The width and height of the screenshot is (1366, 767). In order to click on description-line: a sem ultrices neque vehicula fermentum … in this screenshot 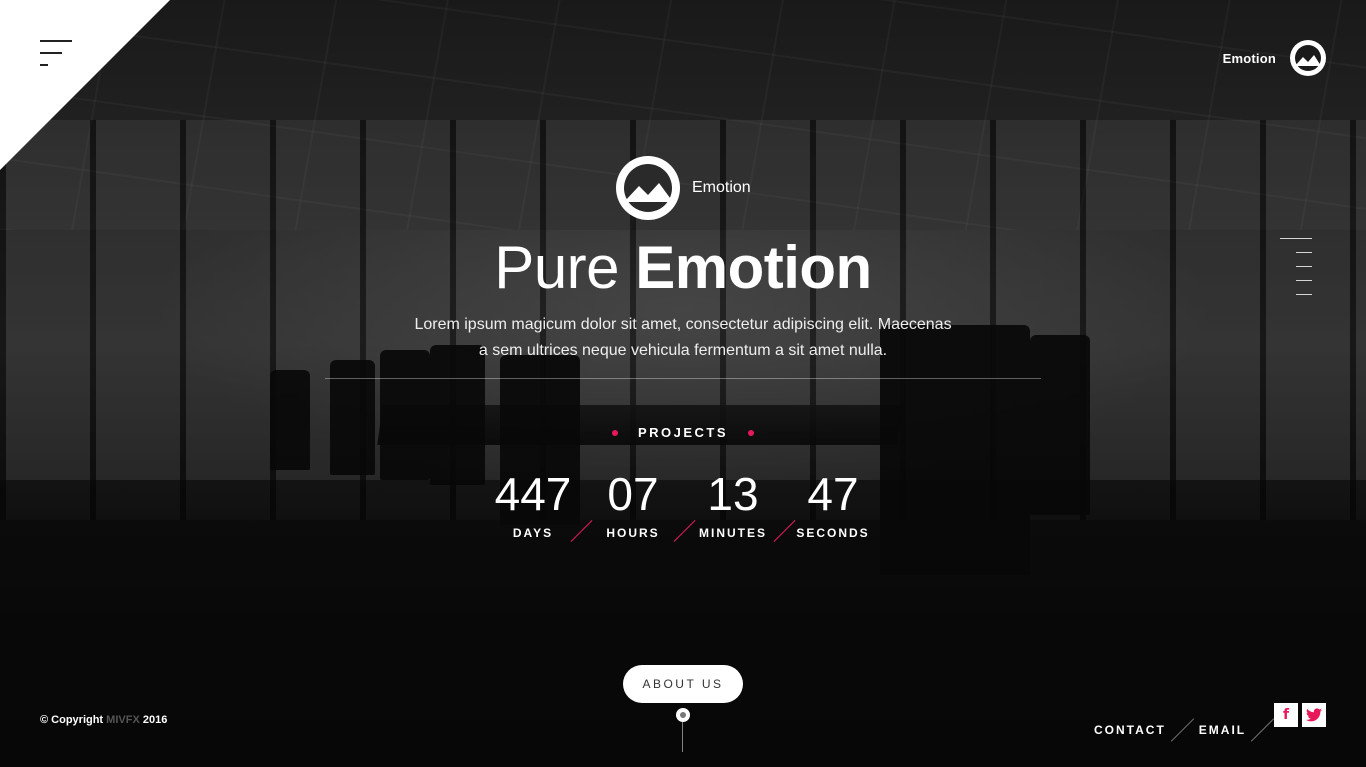, I will do `click(683, 350)`.